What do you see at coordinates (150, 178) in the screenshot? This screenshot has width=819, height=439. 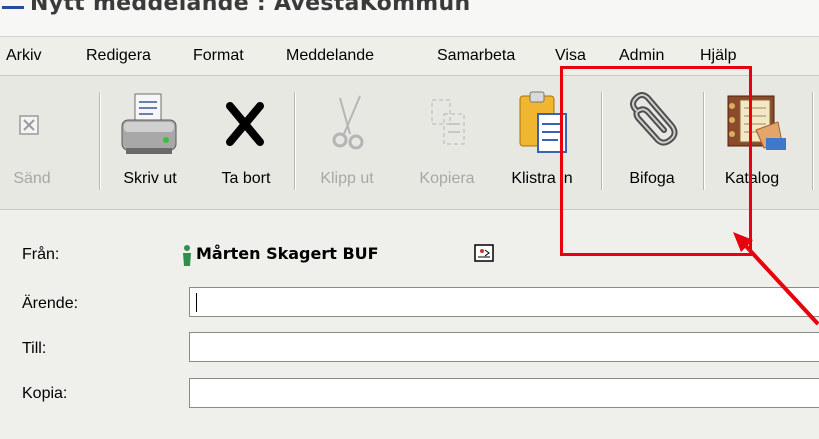 I see `print-label: Skriv ut` at bounding box center [150, 178].